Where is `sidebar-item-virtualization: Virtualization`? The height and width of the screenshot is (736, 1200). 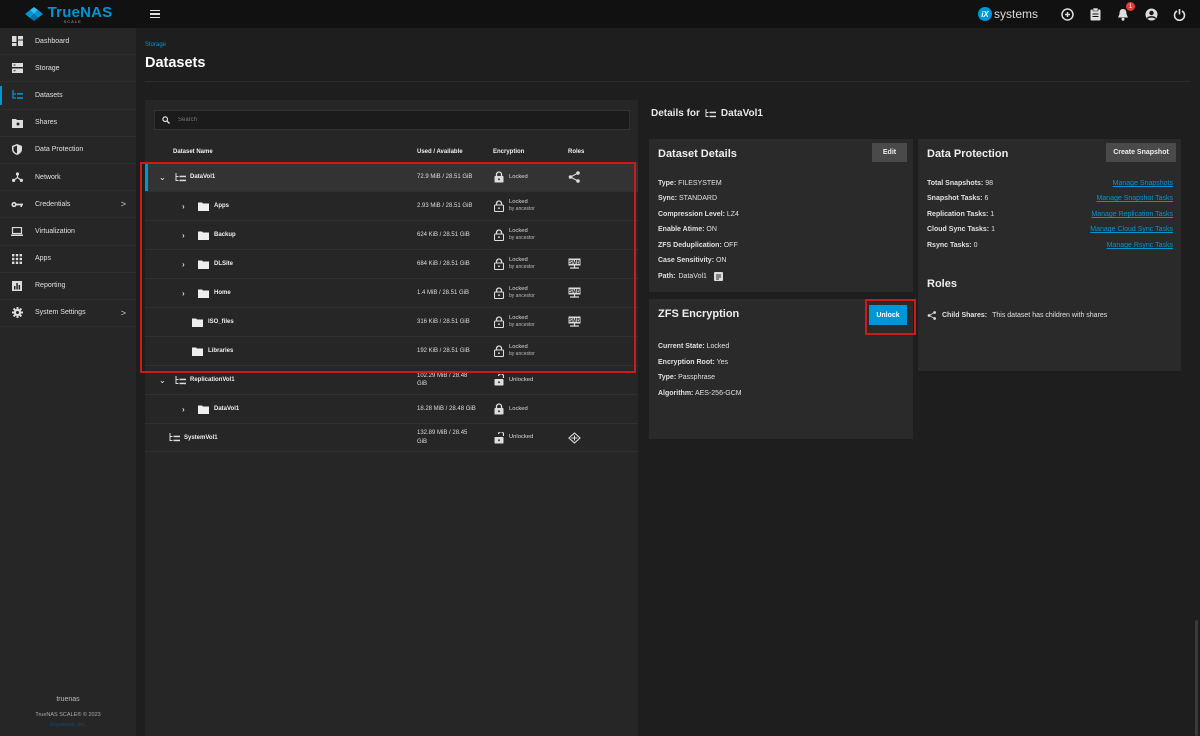
sidebar-item-virtualization: Virtualization is located at coordinates (68, 232).